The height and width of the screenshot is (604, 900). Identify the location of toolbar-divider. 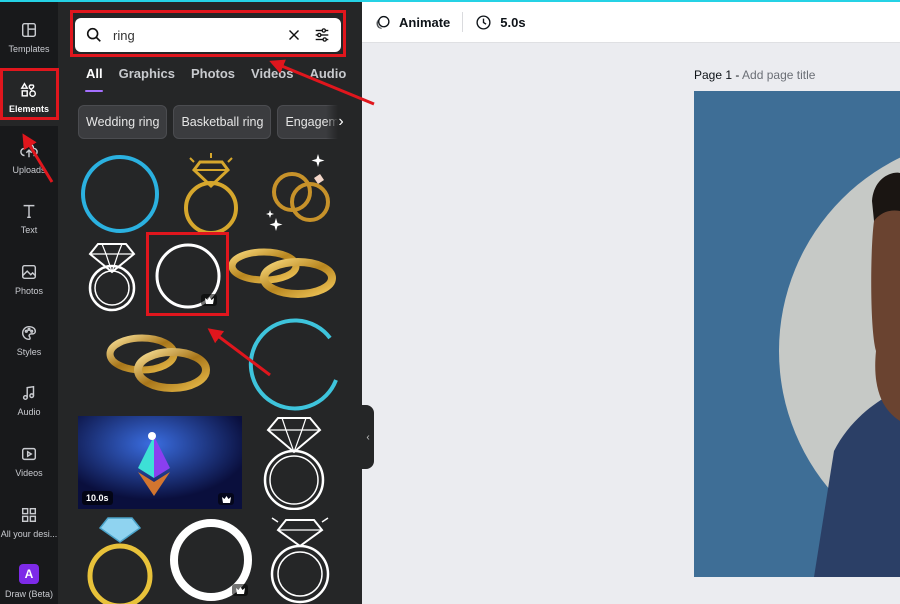
(463, 22).